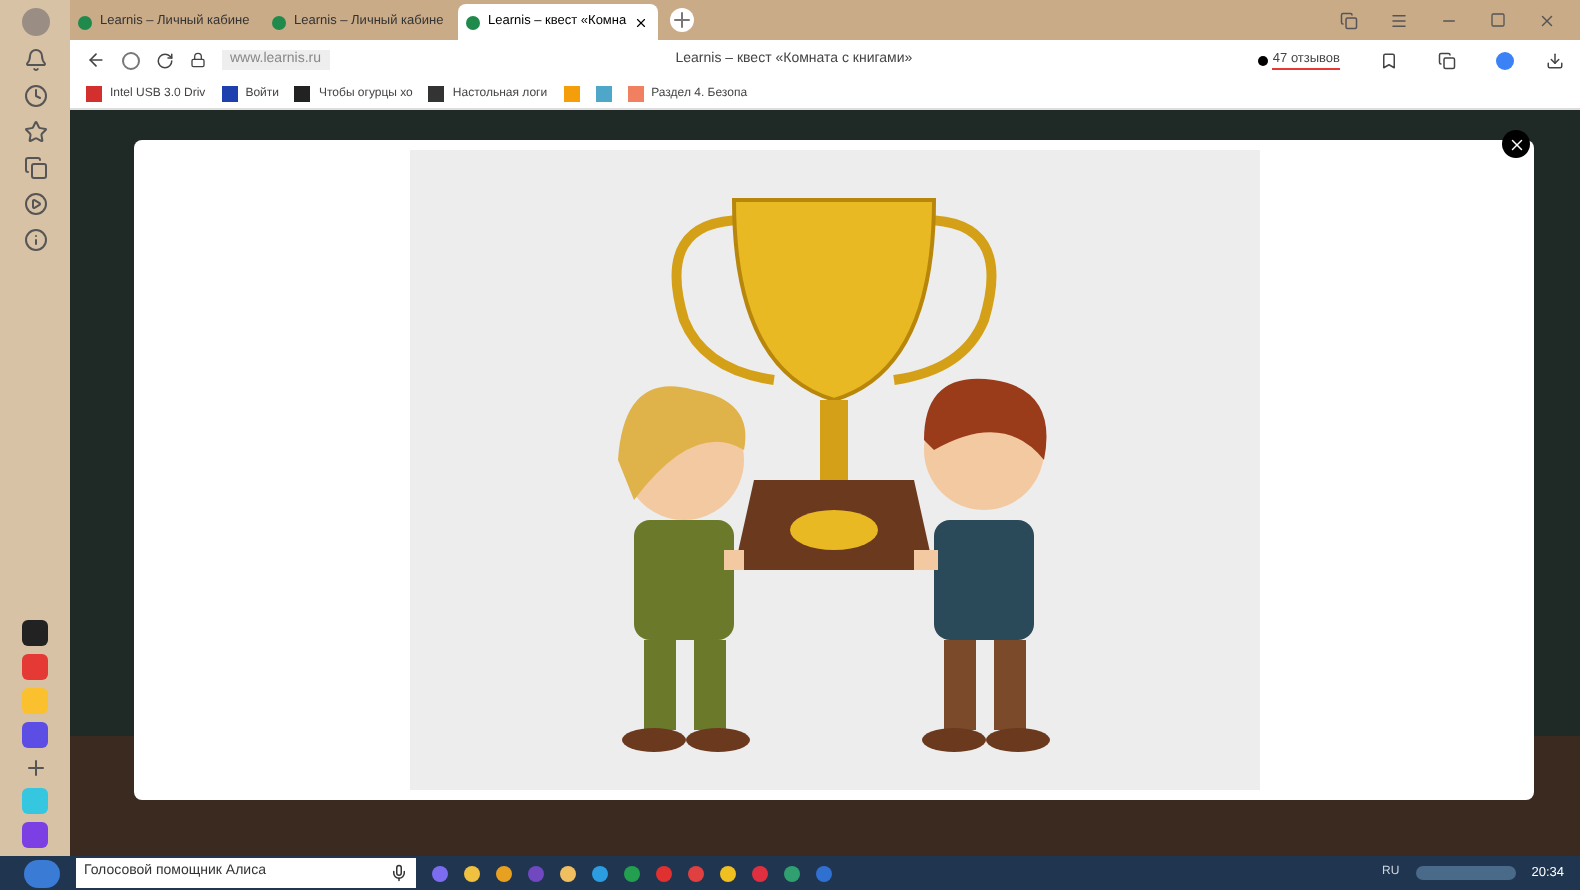 The image size is (1580, 890). What do you see at coordinates (35, 132) in the screenshot?
I see `star-icon` at bounding box center [35, 132].